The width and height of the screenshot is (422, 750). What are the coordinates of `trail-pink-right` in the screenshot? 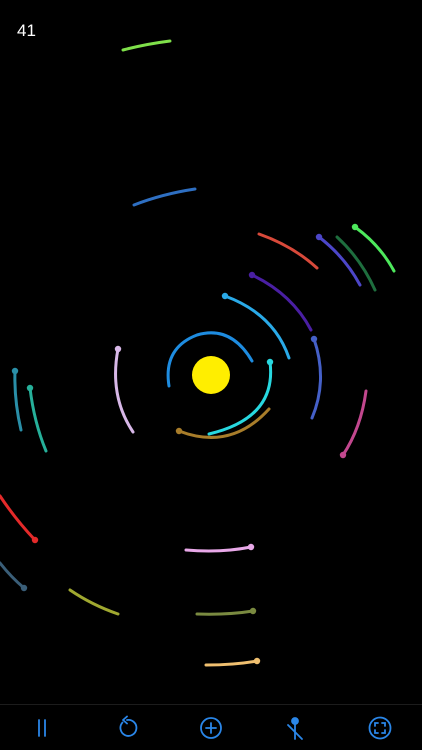 It's located at (354, 423).